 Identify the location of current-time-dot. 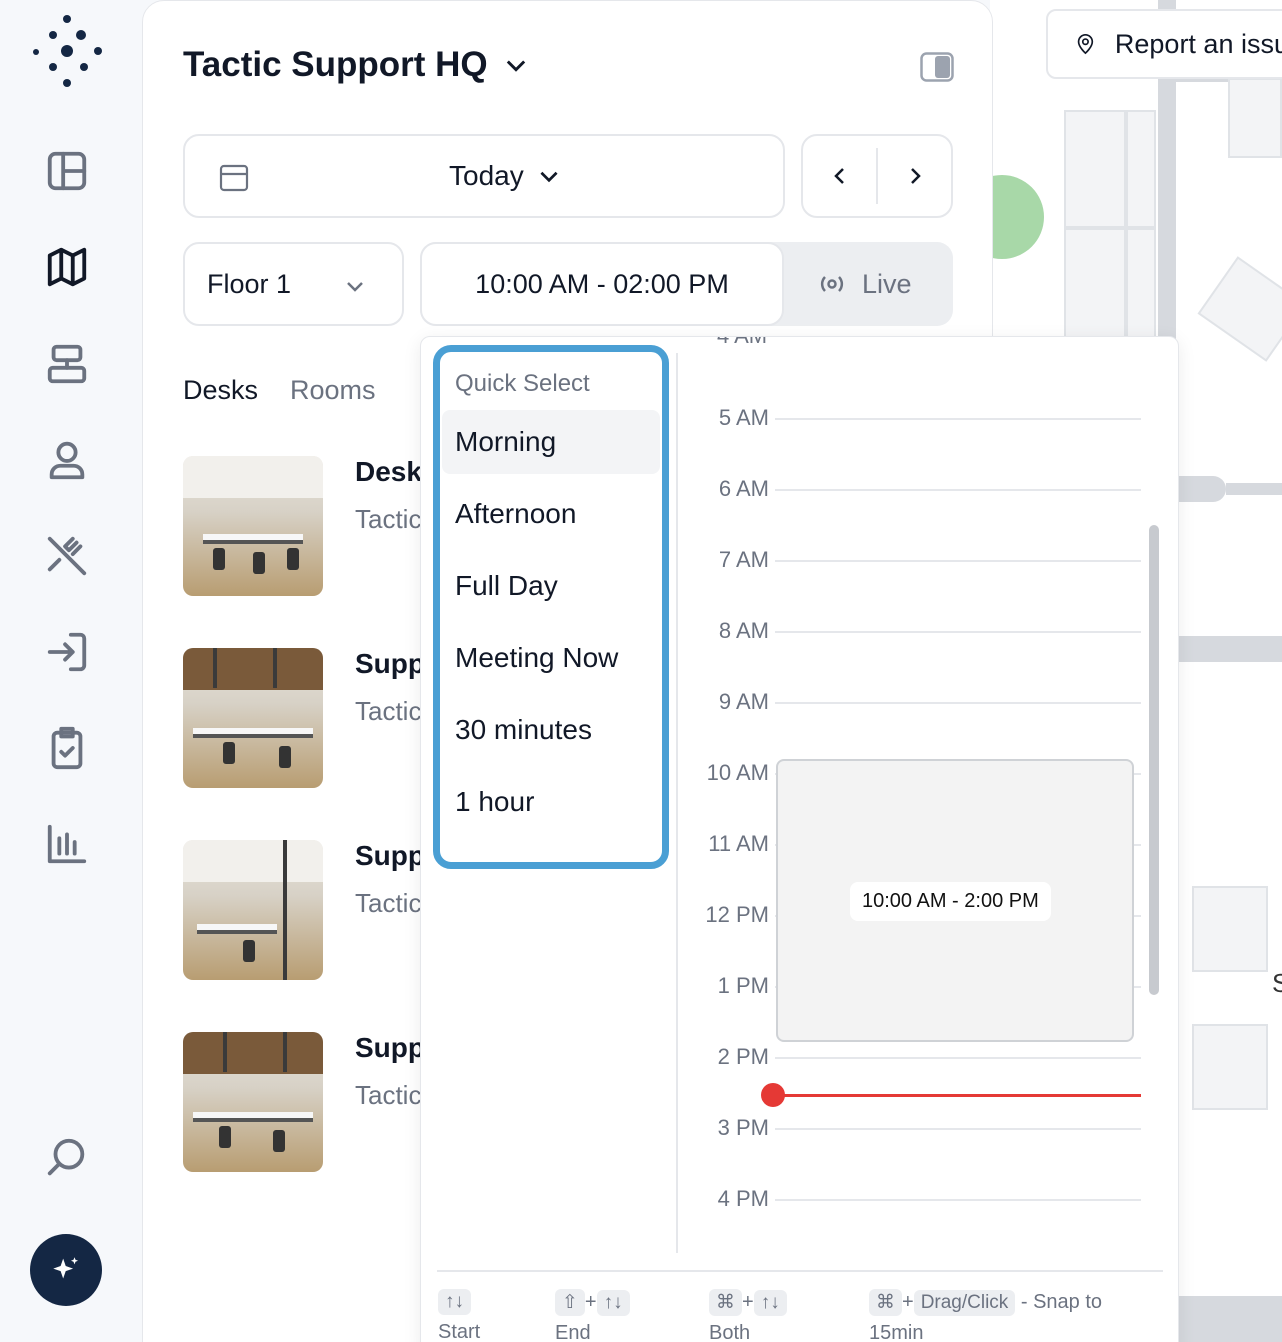
(773, 1095).